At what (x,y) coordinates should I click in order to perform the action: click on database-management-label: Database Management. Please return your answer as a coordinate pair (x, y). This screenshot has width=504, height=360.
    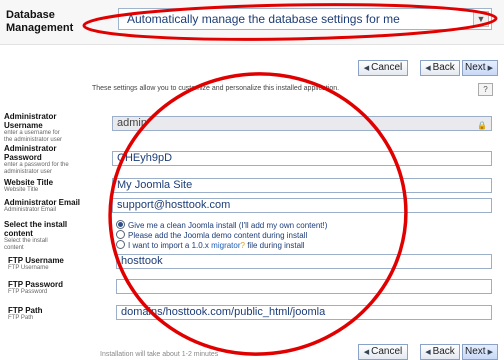
    Looking at the image, I should click on (39, 22).